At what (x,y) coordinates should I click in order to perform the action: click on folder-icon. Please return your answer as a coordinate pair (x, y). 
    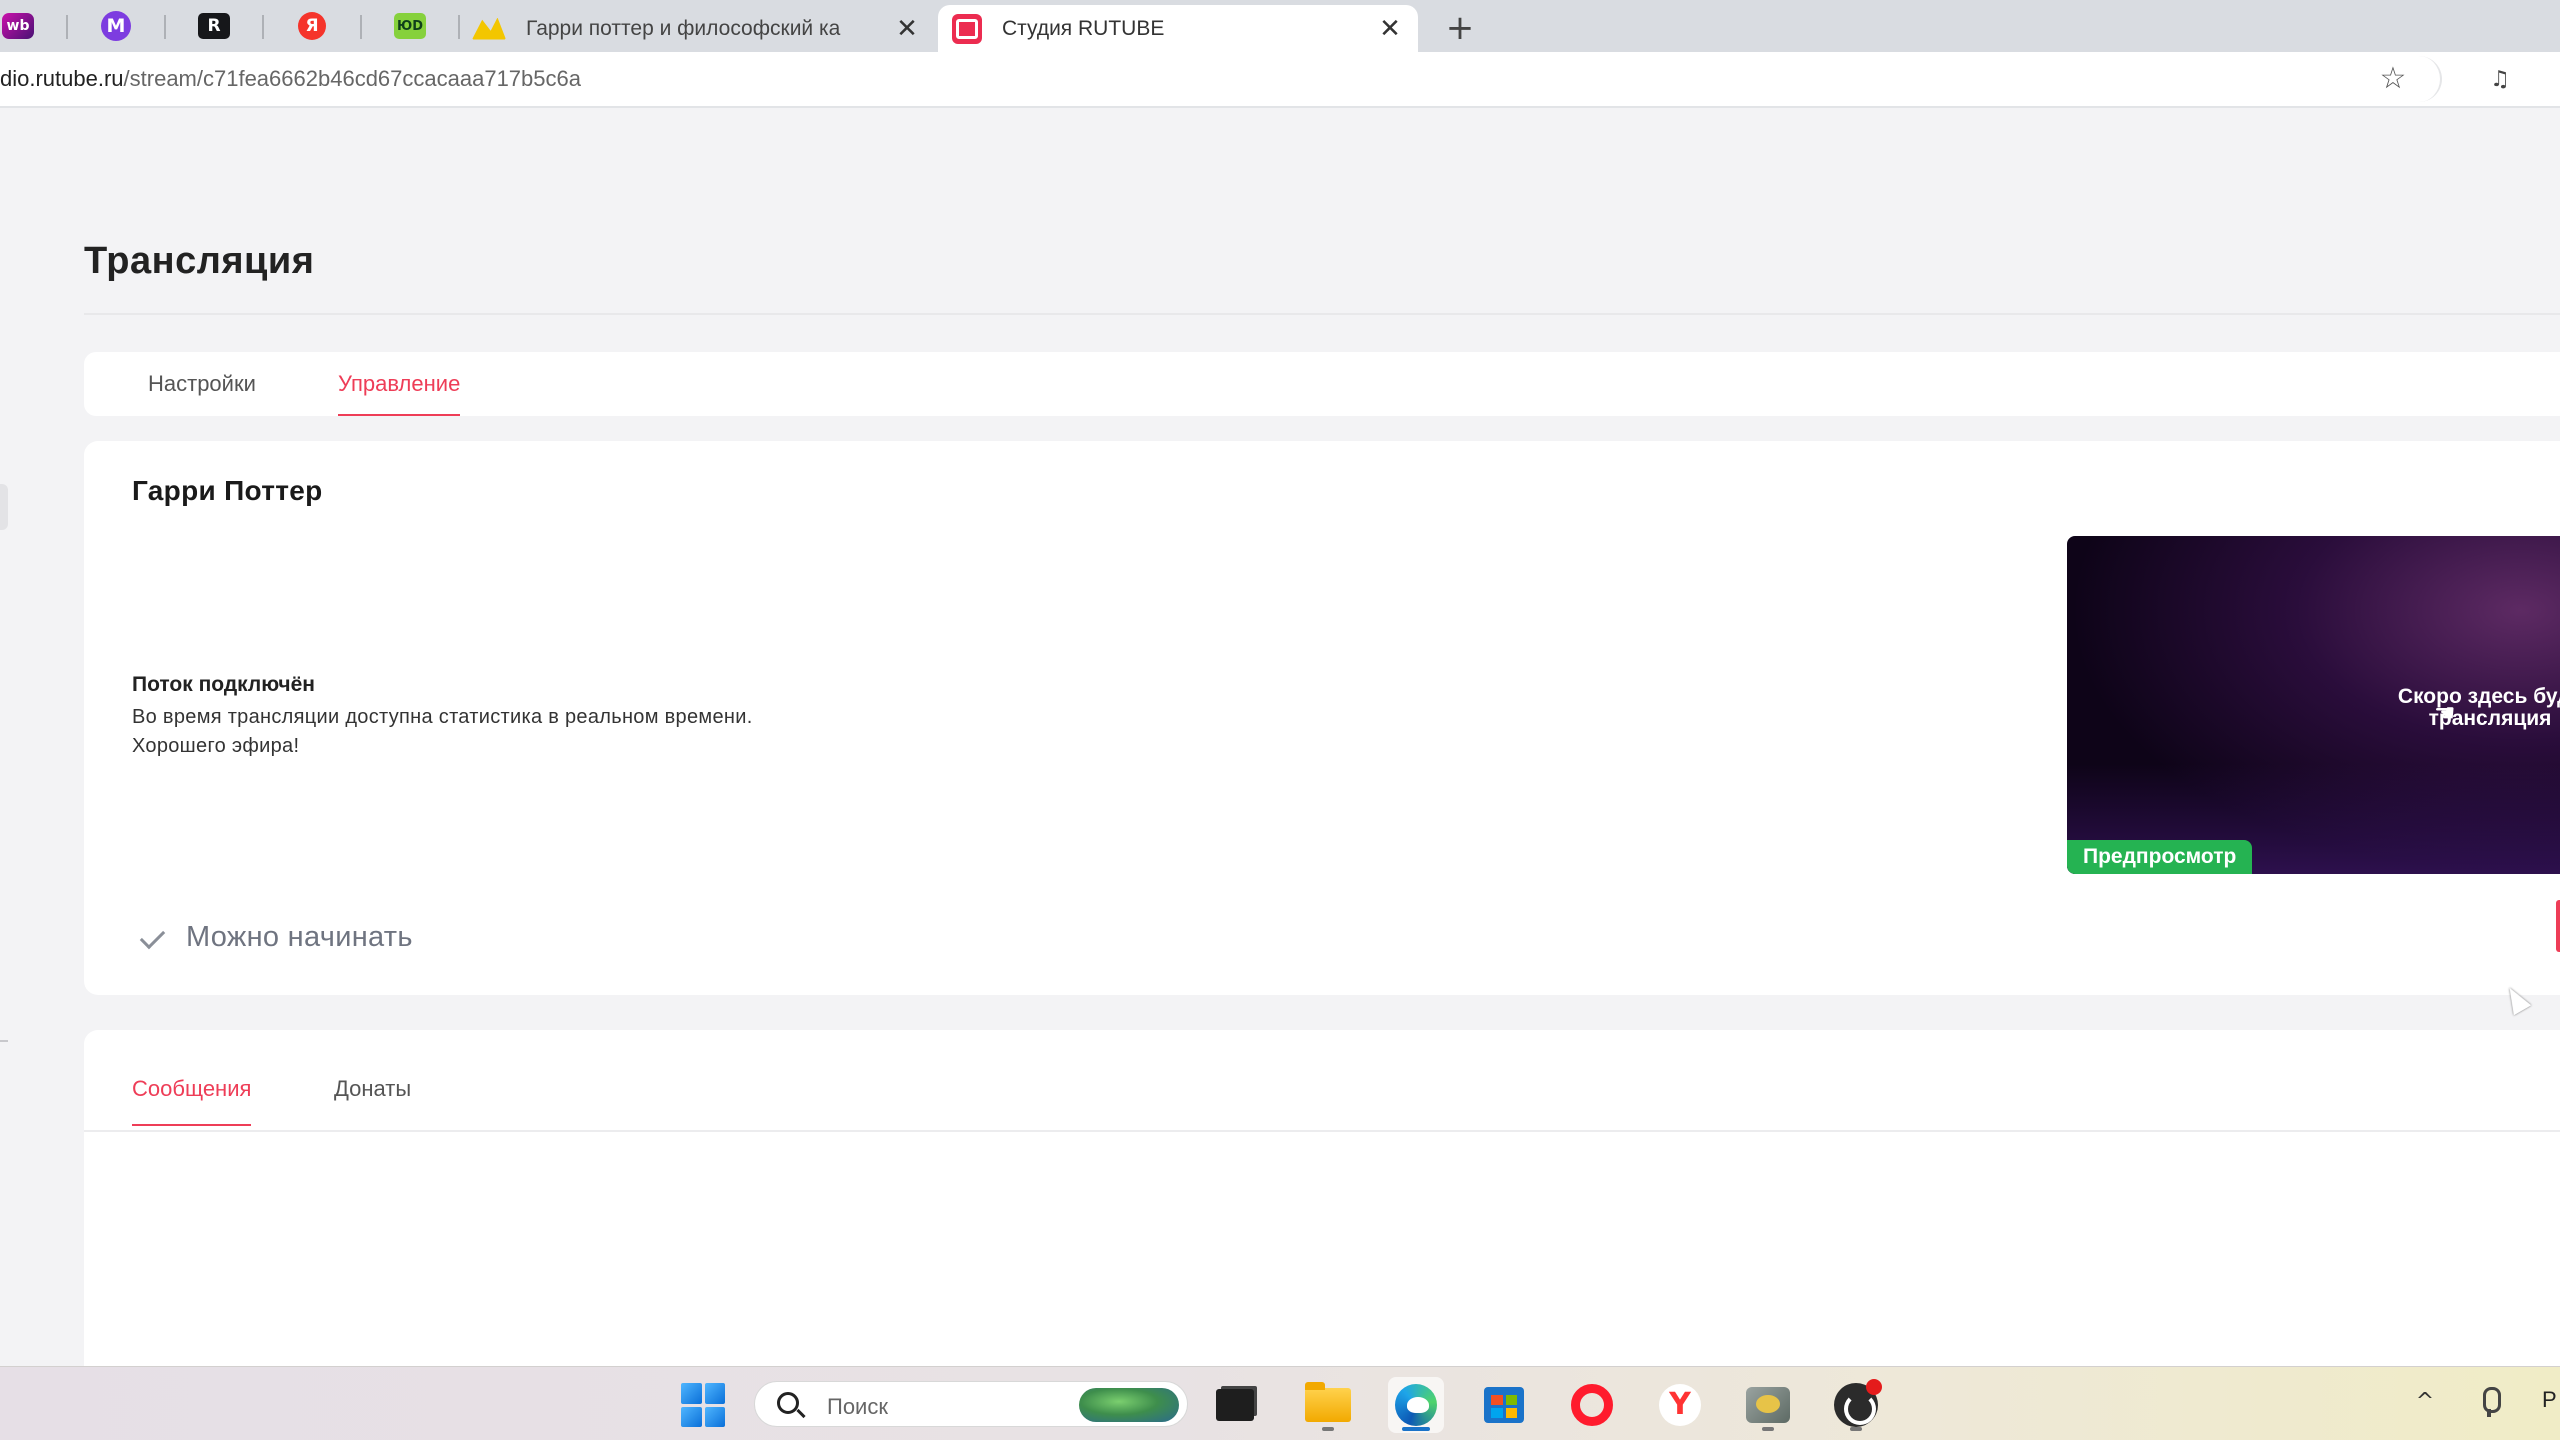
    Looking at the image, I should click on (1328, 1402).